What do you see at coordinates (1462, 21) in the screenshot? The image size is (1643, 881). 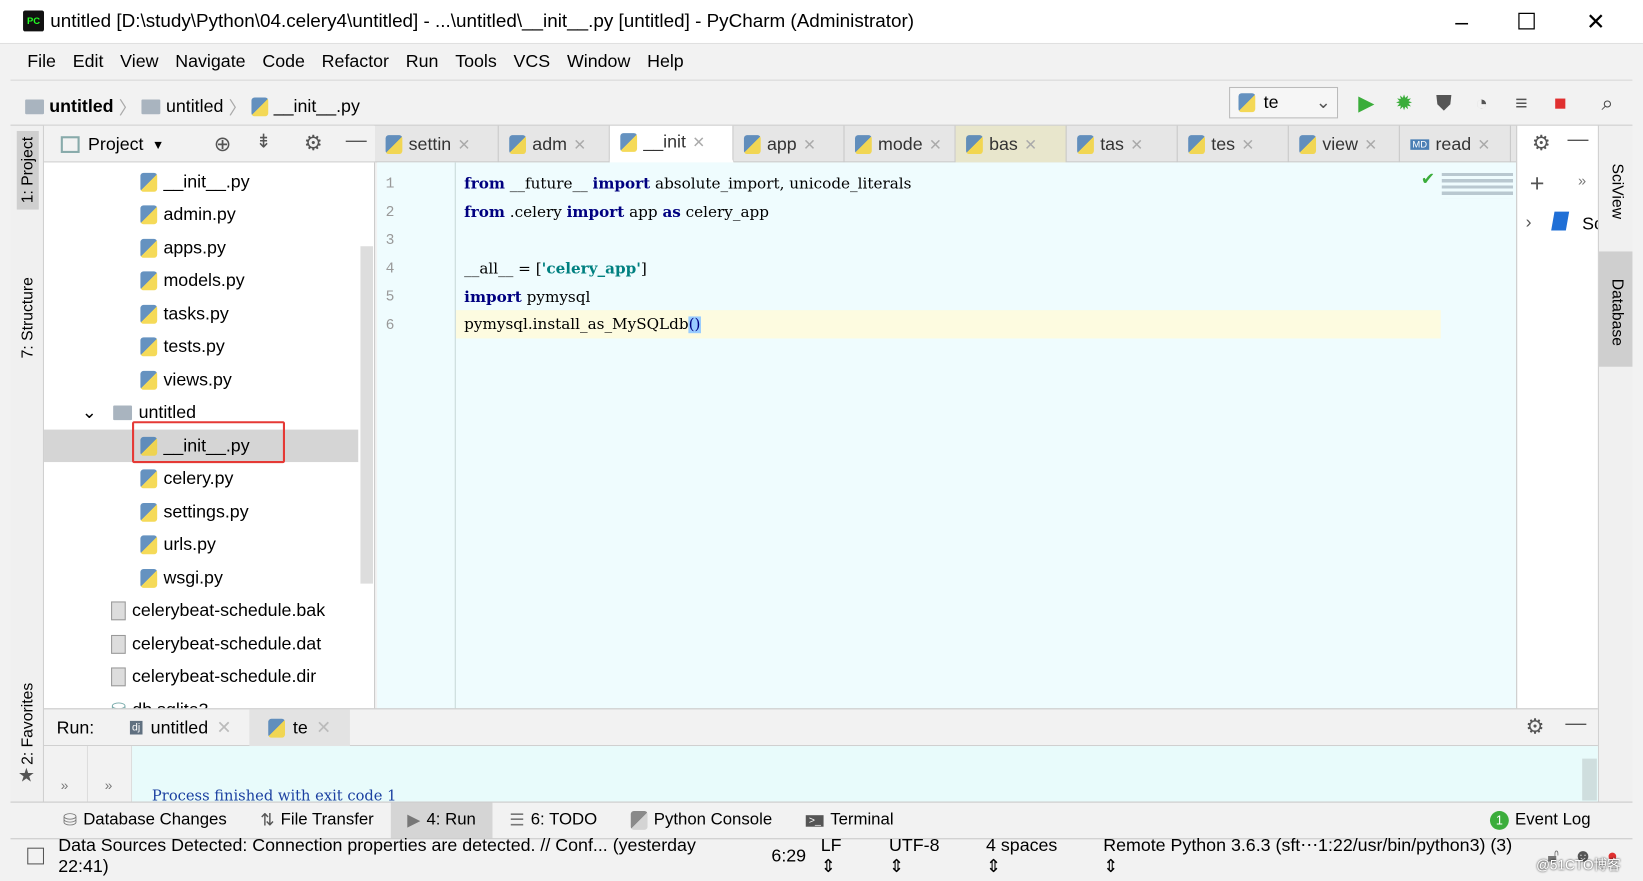 I see `minimize-button: –` at bounding box center [1462, 21].